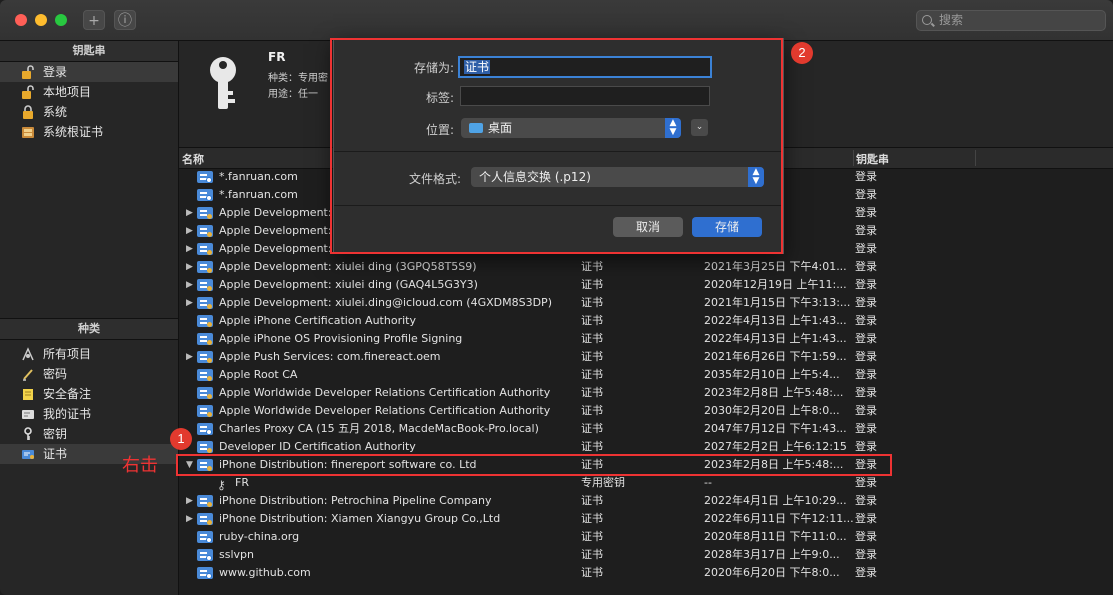 The width and height of the screenshot is (1113, 595). I want to click on column-keychain-header: 钥匙串, so click(872, 159).